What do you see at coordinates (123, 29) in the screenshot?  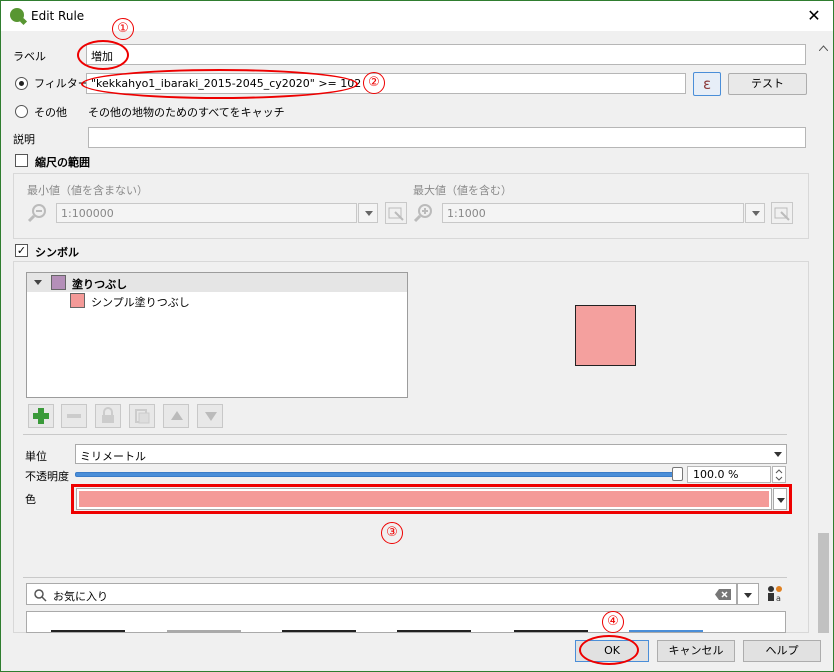 I see `annotation-number-1: ①` at bounding box center [123, 29].